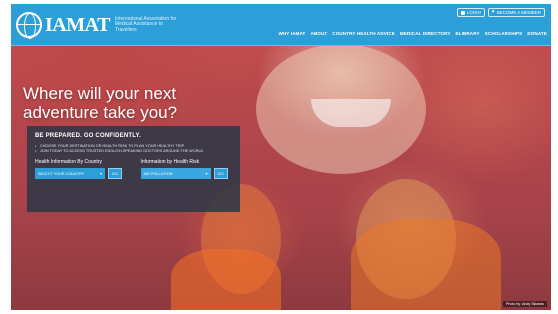 The width and height of the screenshot is (558, 314). Describe the element at coordinates (504, 33) in the screenshot. I see `nav-scholarships: SCHOLARSHIPS` at that location.